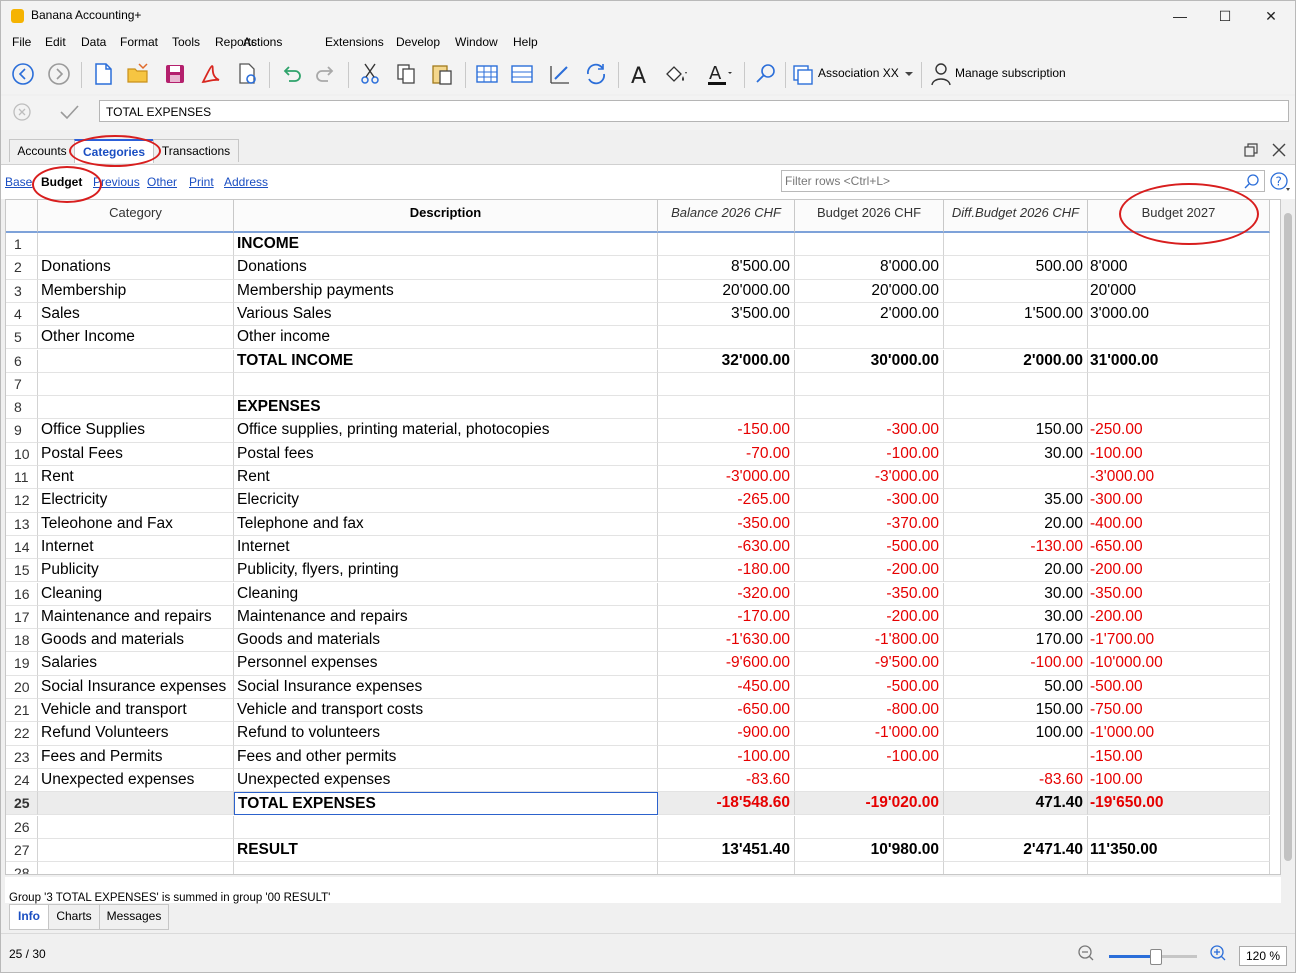 The height and width of the screenshot is (973, 1296). I want to click on maximize-button: ☐, so click(1225, 16).